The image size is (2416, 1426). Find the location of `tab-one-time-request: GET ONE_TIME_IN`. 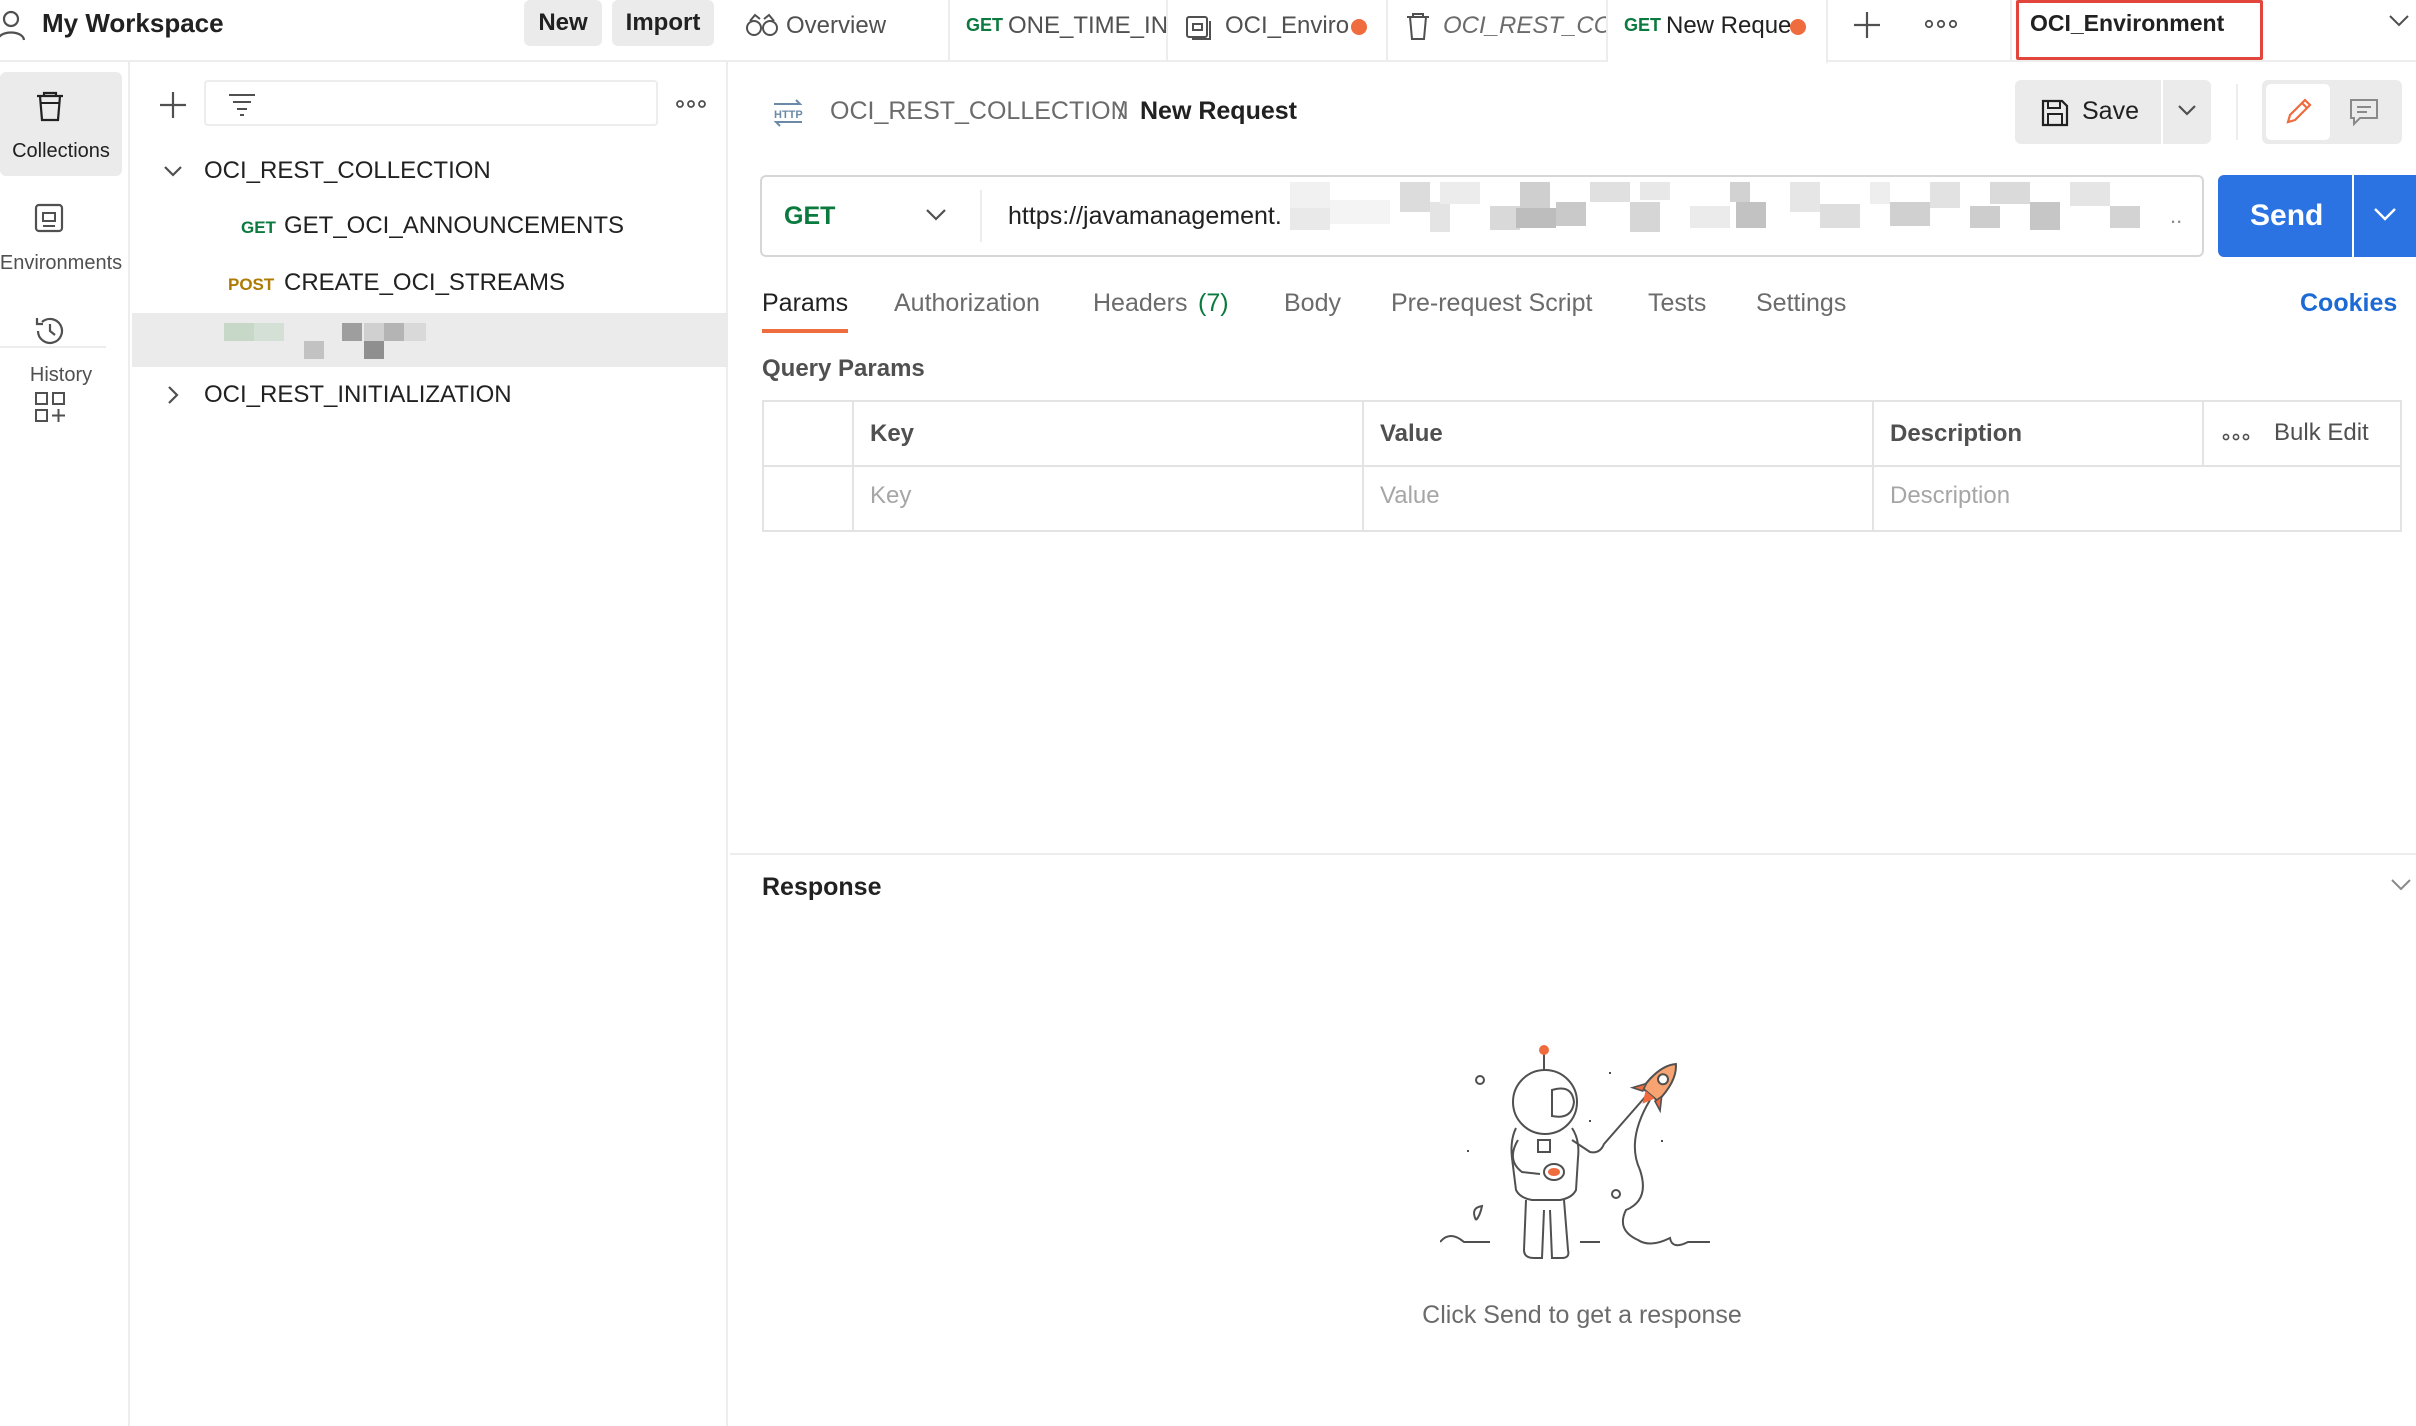

tab-one-time-request: GET ONE_TIME_IN is located at coordinates (1059, 31).